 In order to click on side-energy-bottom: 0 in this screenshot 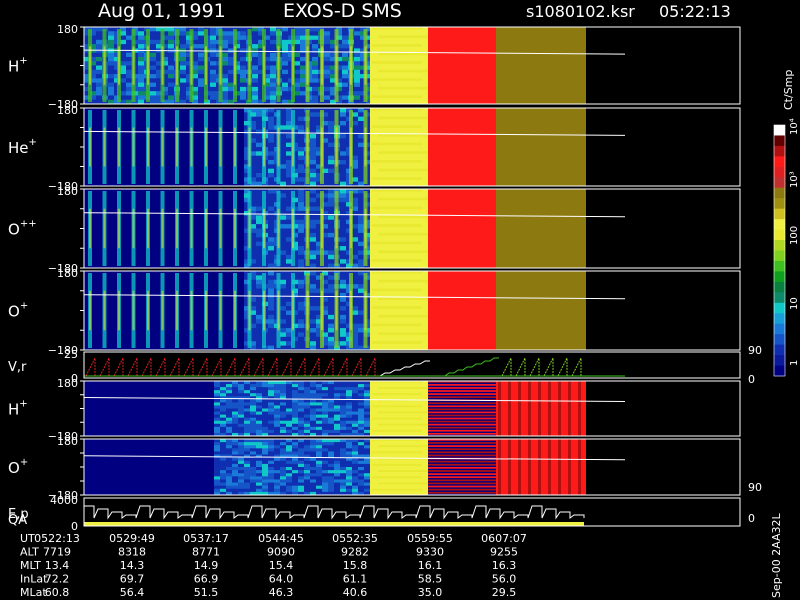, I will do `click(751, 518)`.